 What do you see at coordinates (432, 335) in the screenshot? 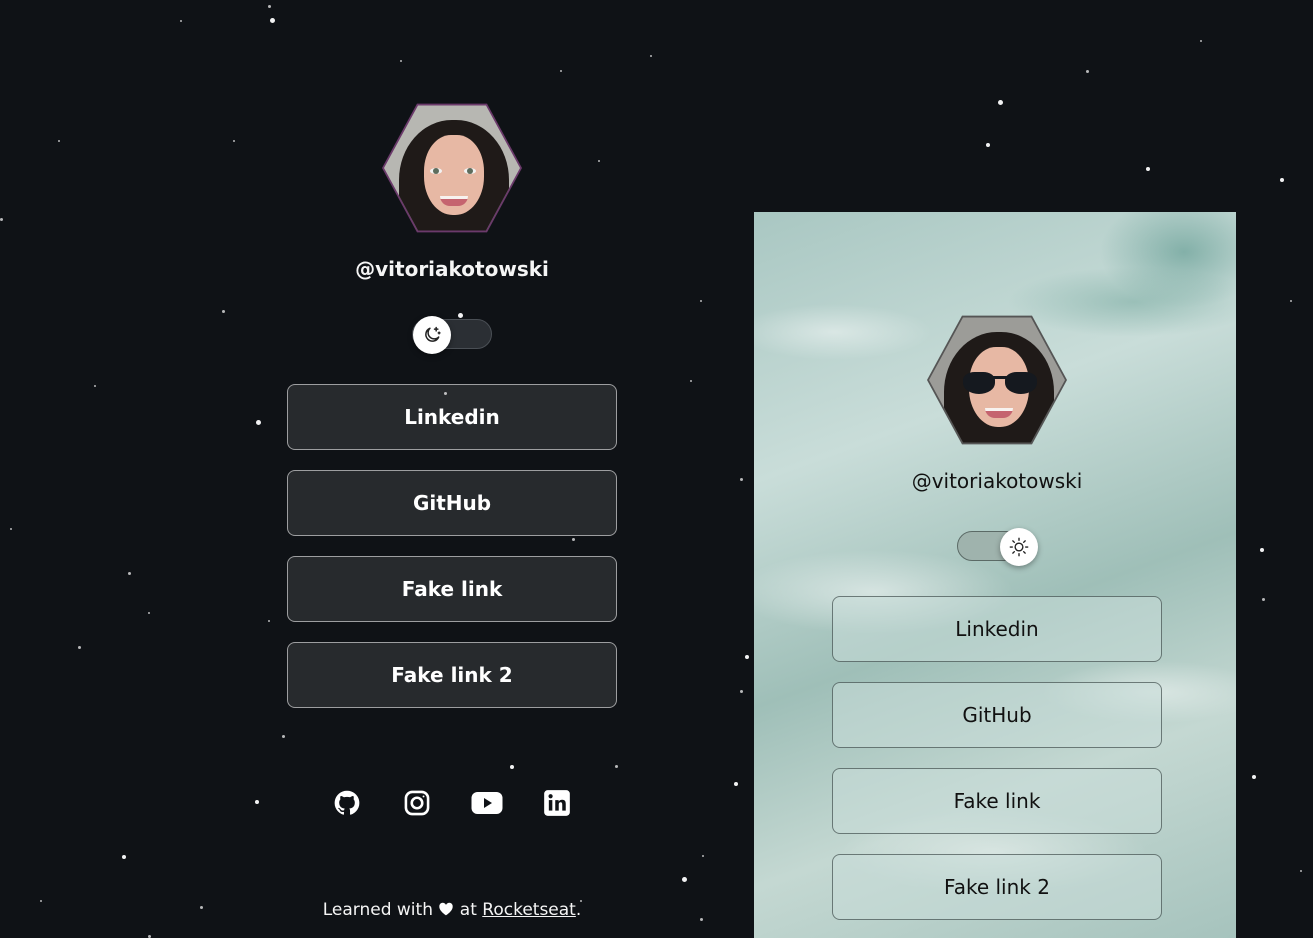
I see `moon-stars-icon` at bounding box center [432, 335].